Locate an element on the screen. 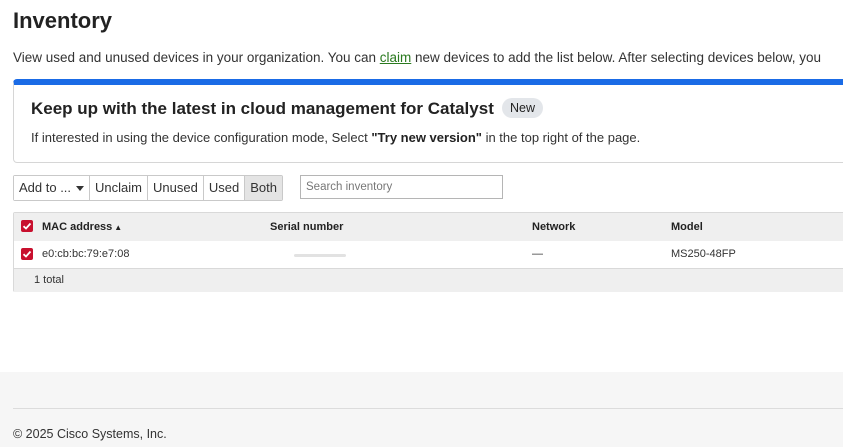 Image resolution: width=843 pixels, height=447 pixels. column-header-serial: Serial number is located at coordinates (306, 227).